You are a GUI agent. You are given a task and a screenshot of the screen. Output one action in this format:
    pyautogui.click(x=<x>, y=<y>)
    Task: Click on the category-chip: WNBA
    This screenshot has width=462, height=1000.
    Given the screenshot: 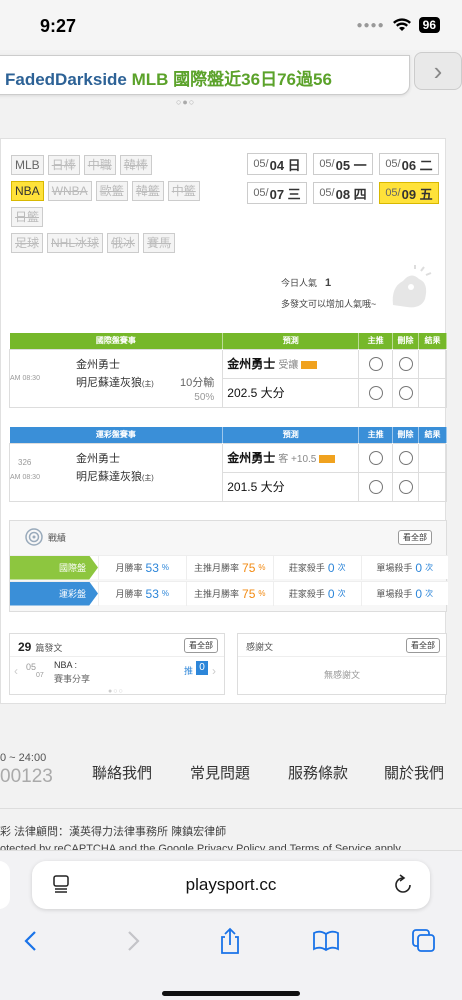 What is the action you would take?
    pyautogui.click(x=69, y=191)
    